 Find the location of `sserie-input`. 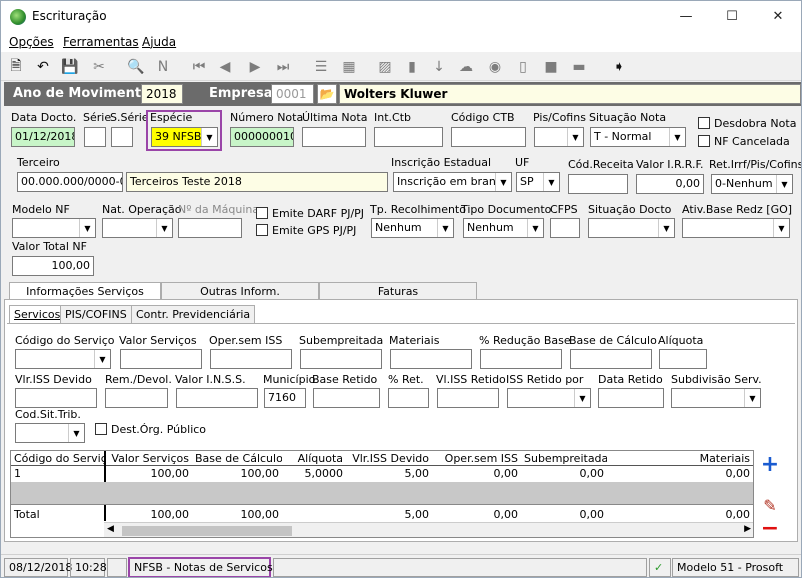

sserie-input is located at coordinates (122, 137).